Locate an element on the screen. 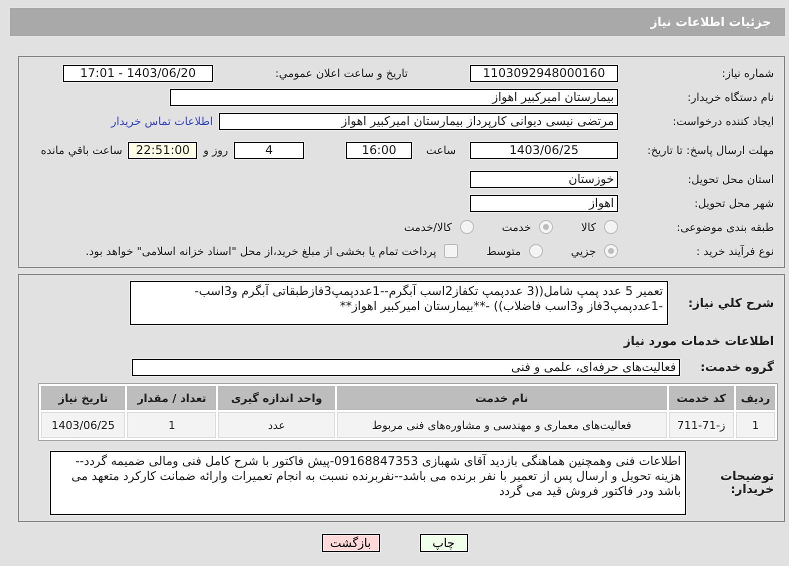 The image size is (789, 566). table-cell: عدد is located at coordinates (276, 425).